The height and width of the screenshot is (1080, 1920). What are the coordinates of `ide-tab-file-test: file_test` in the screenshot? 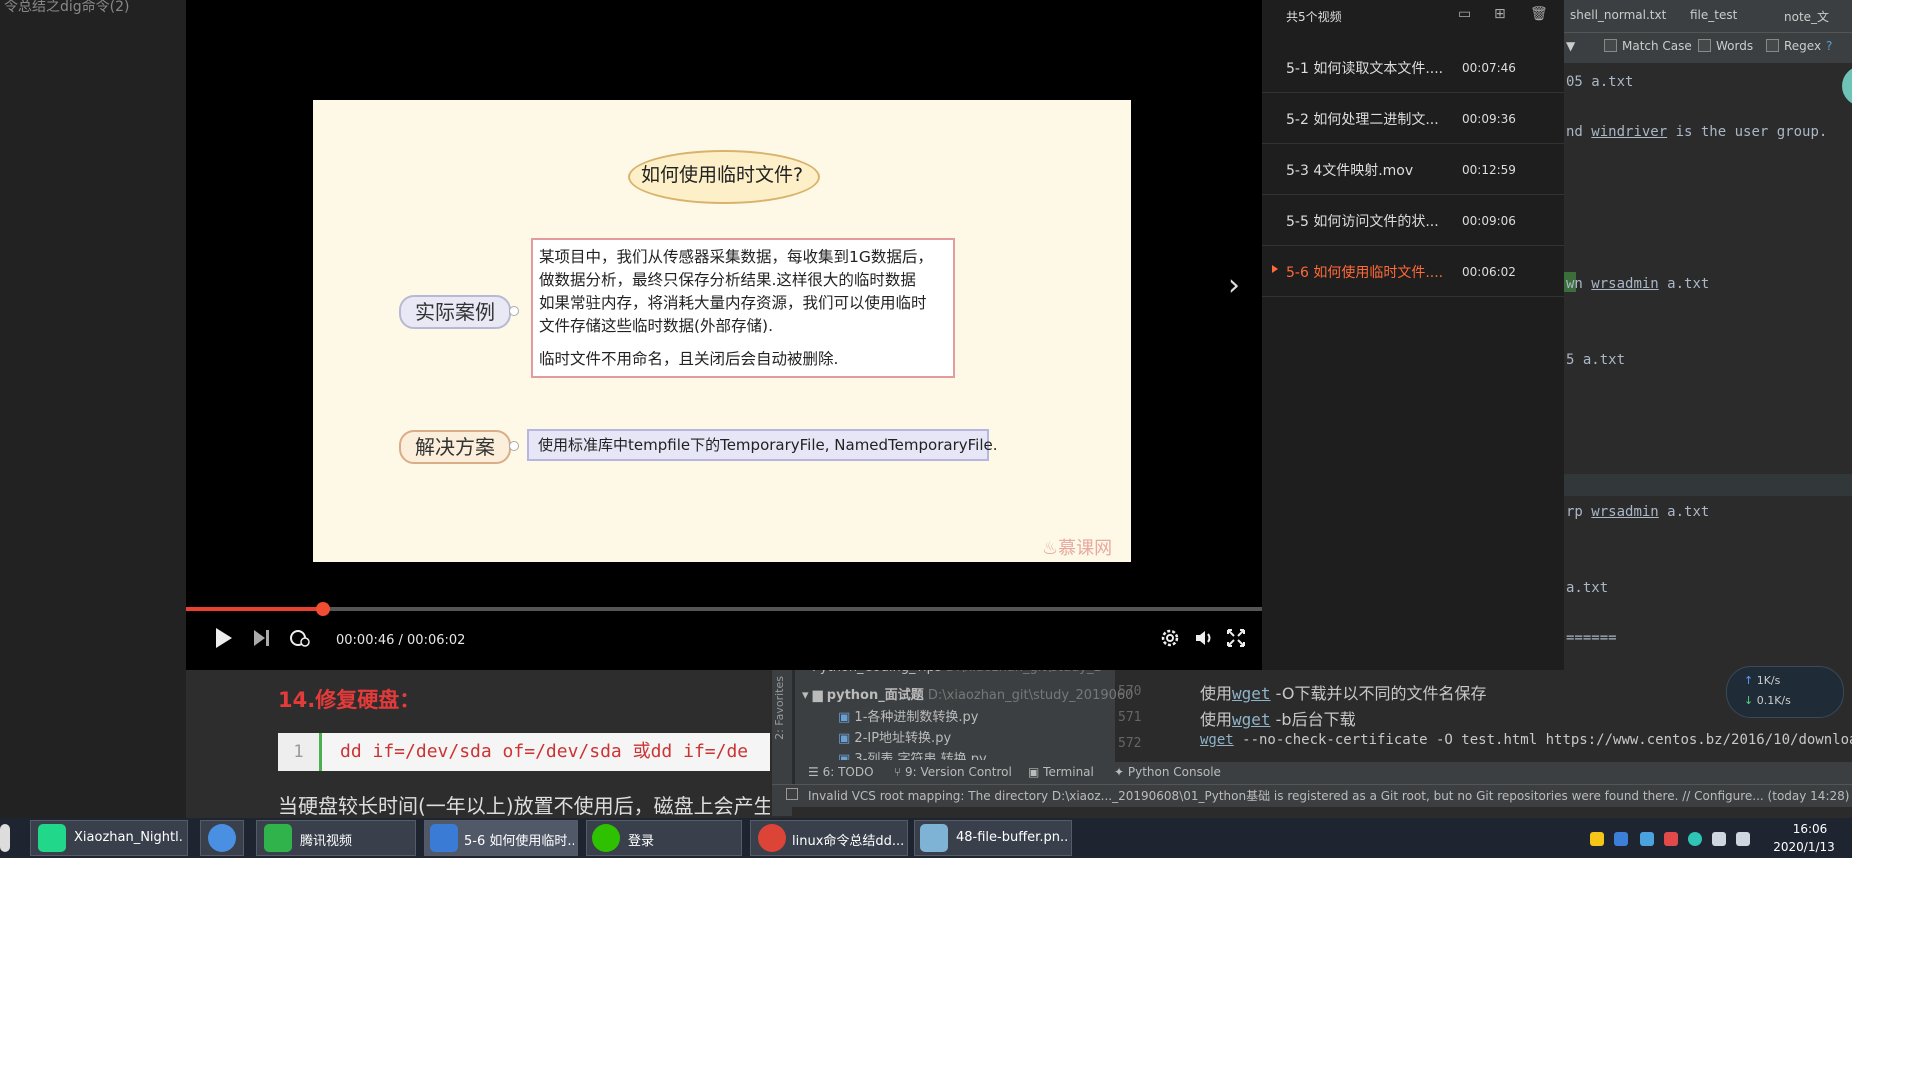 It's located at (1713, 15).